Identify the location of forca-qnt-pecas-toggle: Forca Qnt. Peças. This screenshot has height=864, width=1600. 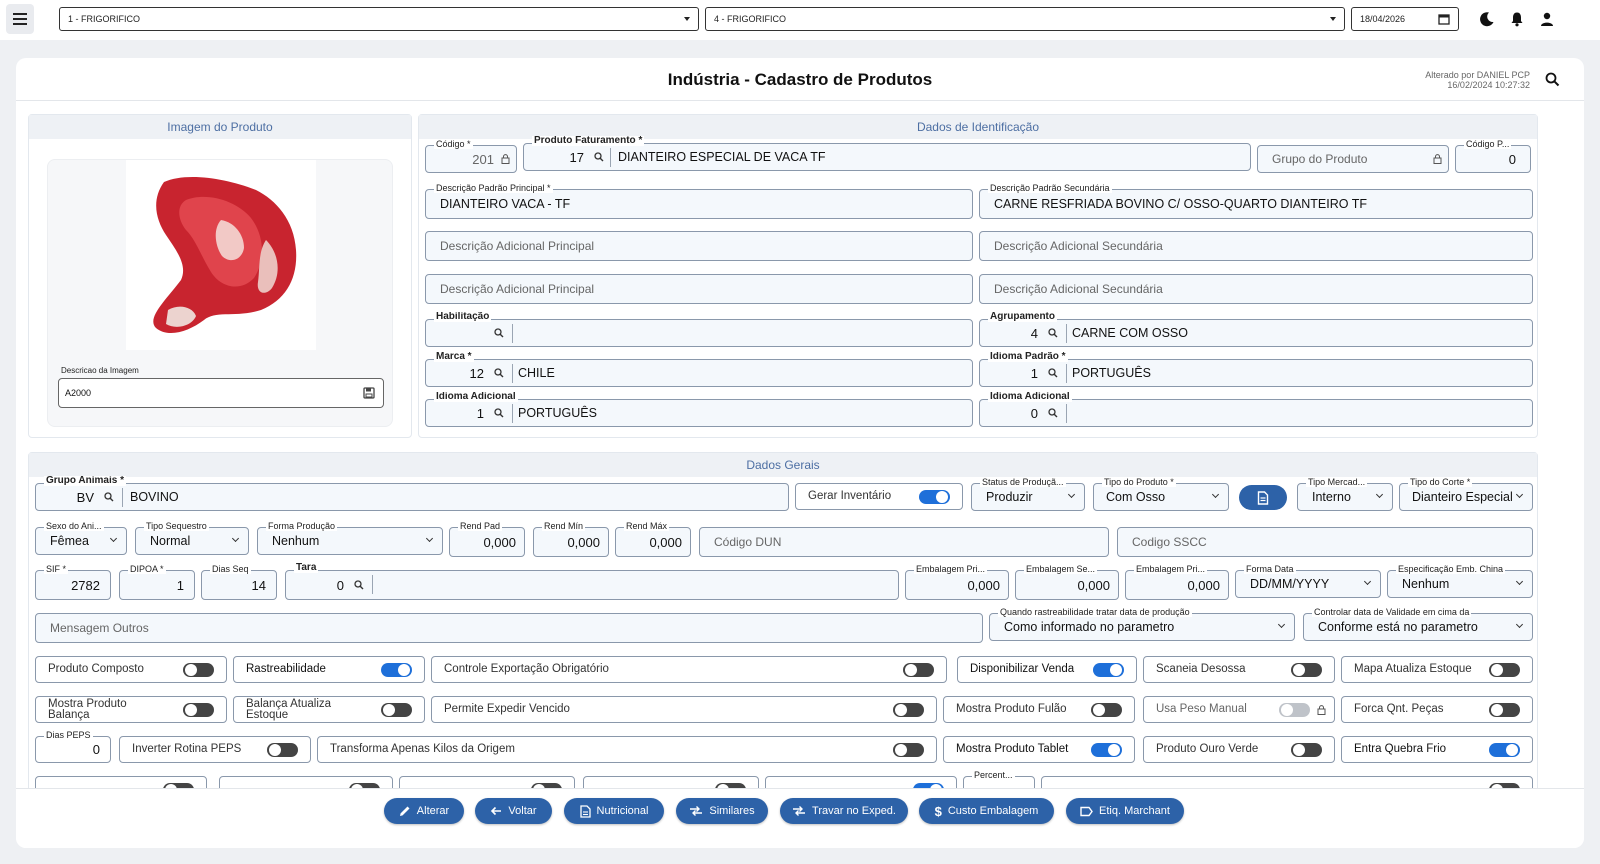
(1437, 709).